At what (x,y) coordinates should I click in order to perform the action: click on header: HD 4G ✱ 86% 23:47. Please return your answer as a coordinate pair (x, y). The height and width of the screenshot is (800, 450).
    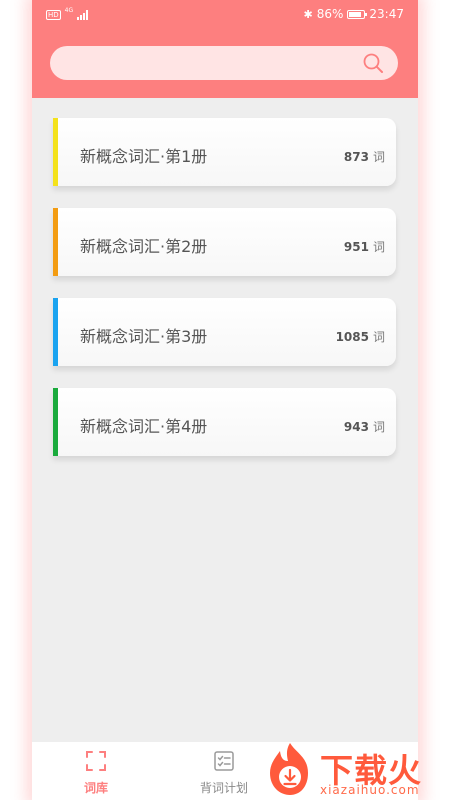
    Looking at the image, I should click on (225, 49).